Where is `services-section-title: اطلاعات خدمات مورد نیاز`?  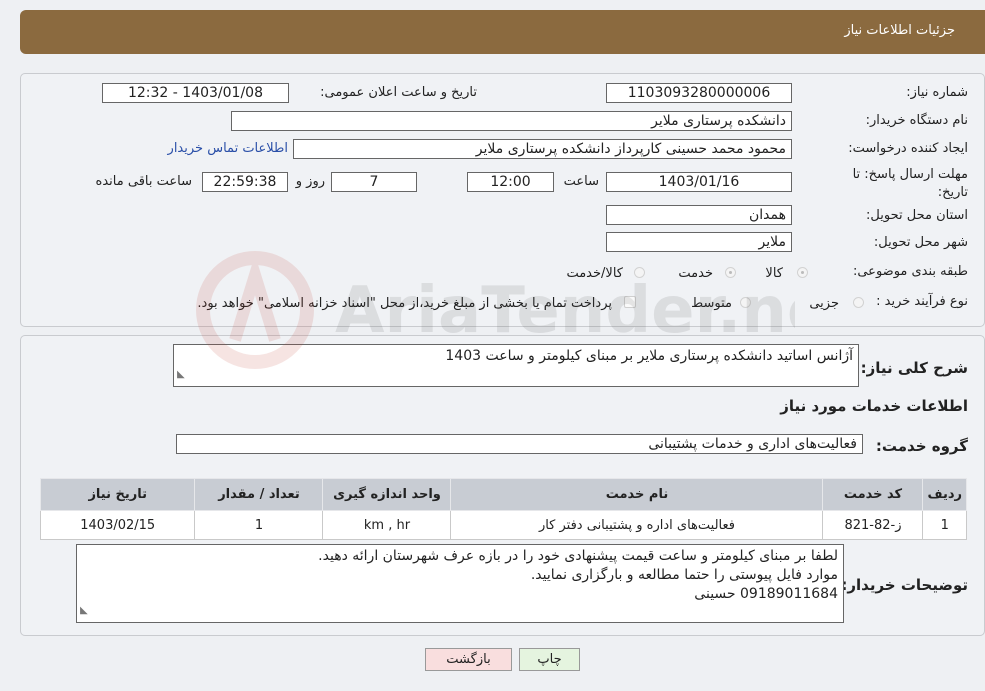 services-section-title: اطلاعات خدمات مورد نیاز is located at coordinates (874, 406).